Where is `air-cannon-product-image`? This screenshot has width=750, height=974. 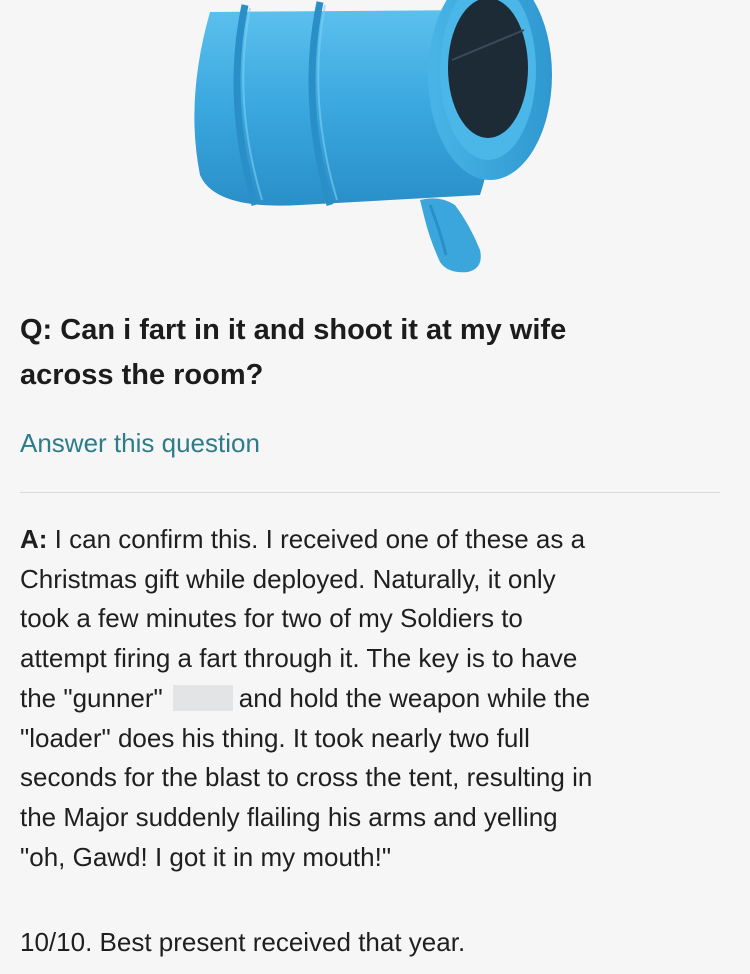 air-cannon-product-image is located at coordinates (373, 136).